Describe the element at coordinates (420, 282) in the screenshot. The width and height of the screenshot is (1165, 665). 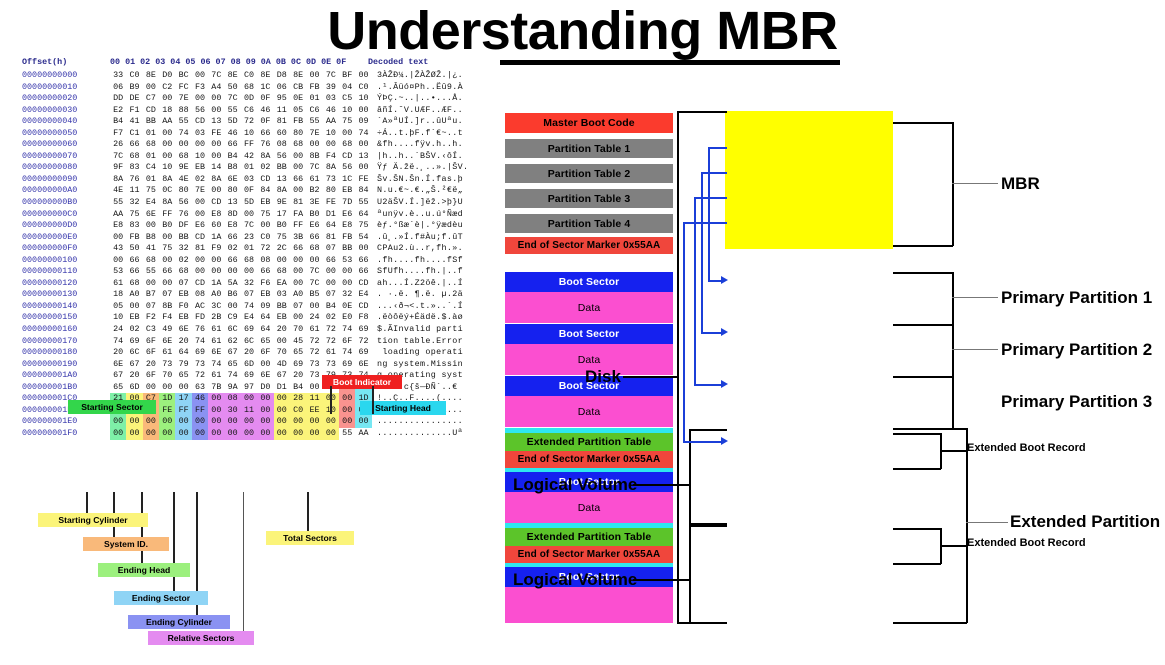
I see `hex-row-ascii: ah...Í.Z2öê.|..Í` at that location.